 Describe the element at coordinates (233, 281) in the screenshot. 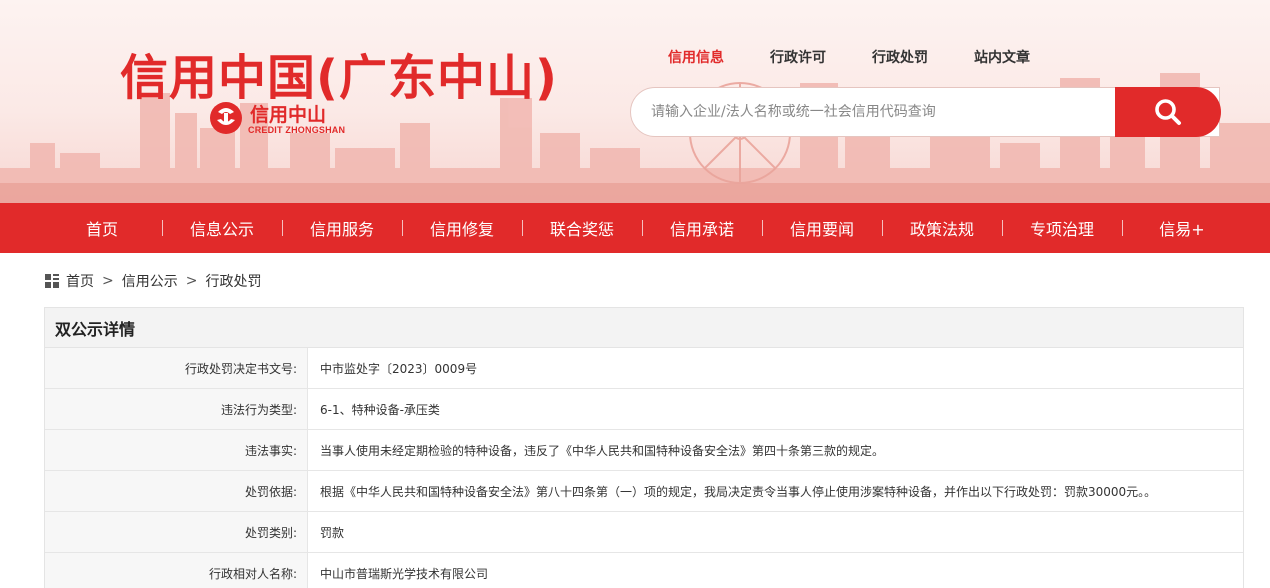

I see `breadcrumb-admin-penalty: 行政处罚` at that location.